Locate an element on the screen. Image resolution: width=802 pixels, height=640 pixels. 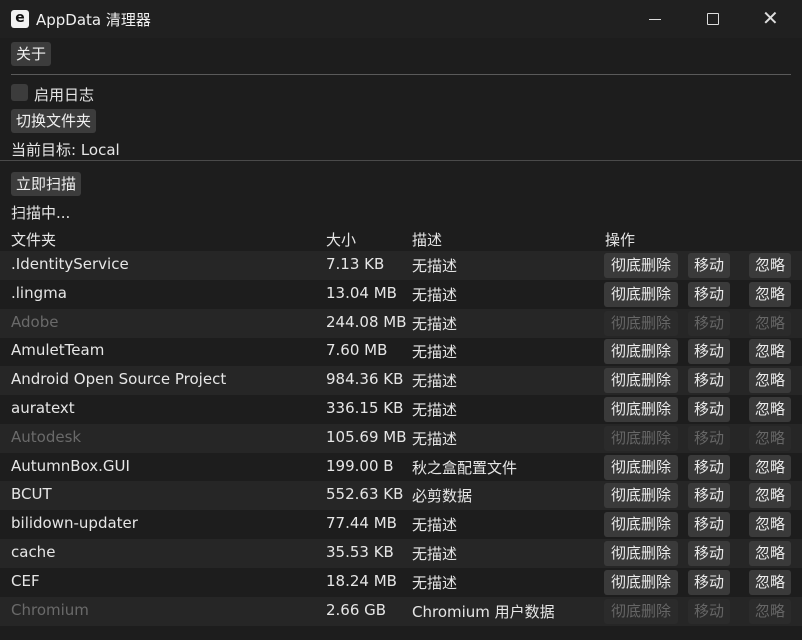
table-row: cache 35.53 KB 无描述 彻底删除 移动 忽略 is located at coordinates (401, 553).